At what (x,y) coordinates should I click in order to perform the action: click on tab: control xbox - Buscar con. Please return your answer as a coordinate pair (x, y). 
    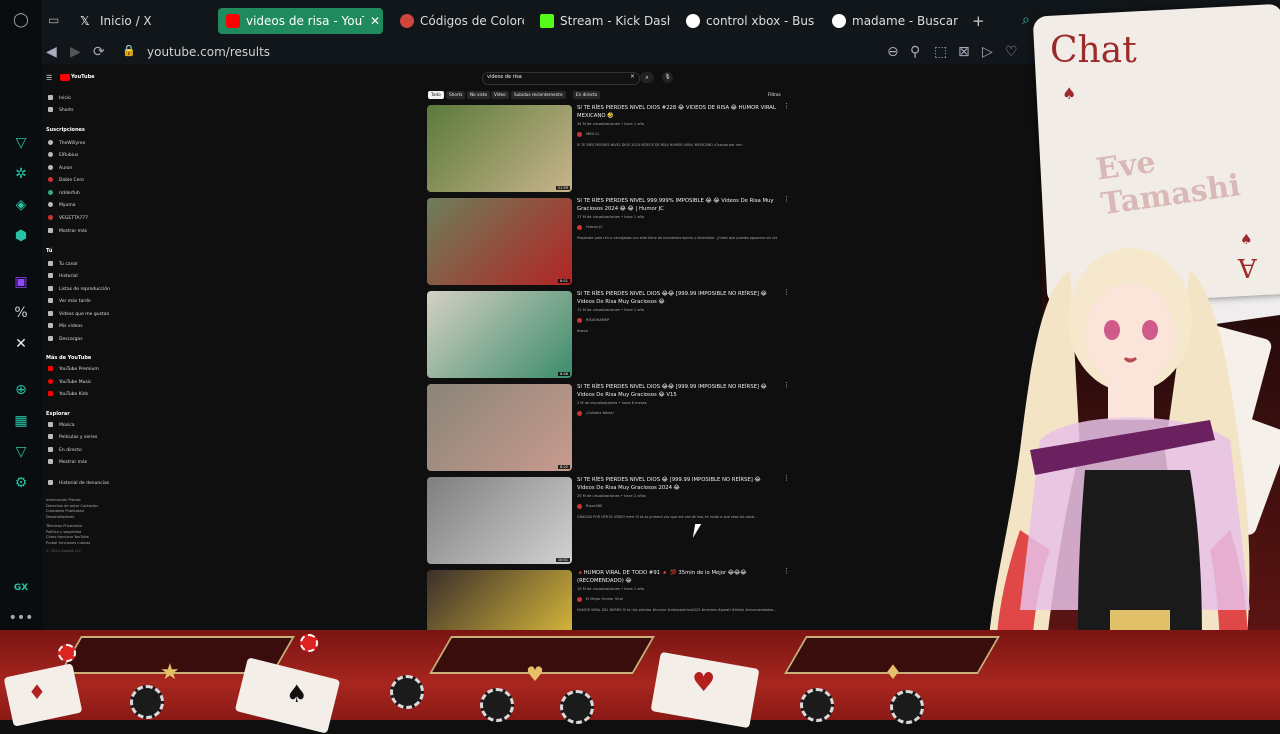
    Looking at the image, I should click on (746, 21).